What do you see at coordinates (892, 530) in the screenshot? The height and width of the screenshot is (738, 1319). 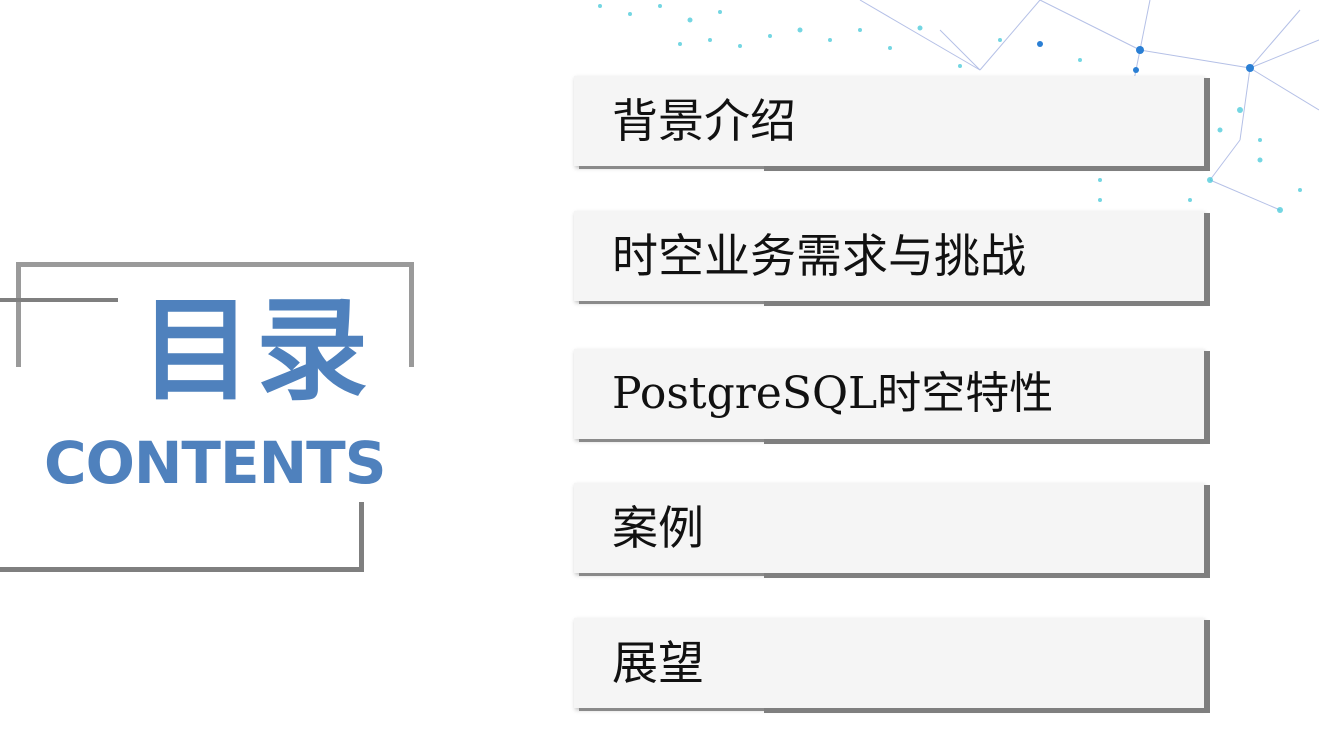 I see `menu-item-cases: 案例` at bounding box center [892, 530].